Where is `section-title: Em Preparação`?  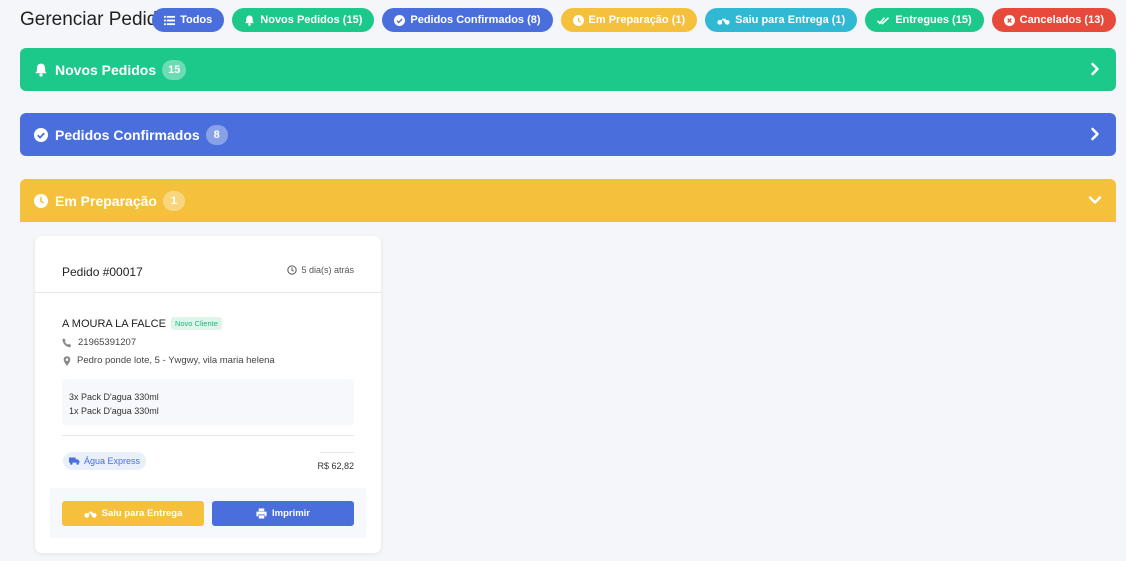
section-title: Em Preparação is located at coordinates (106, 200).